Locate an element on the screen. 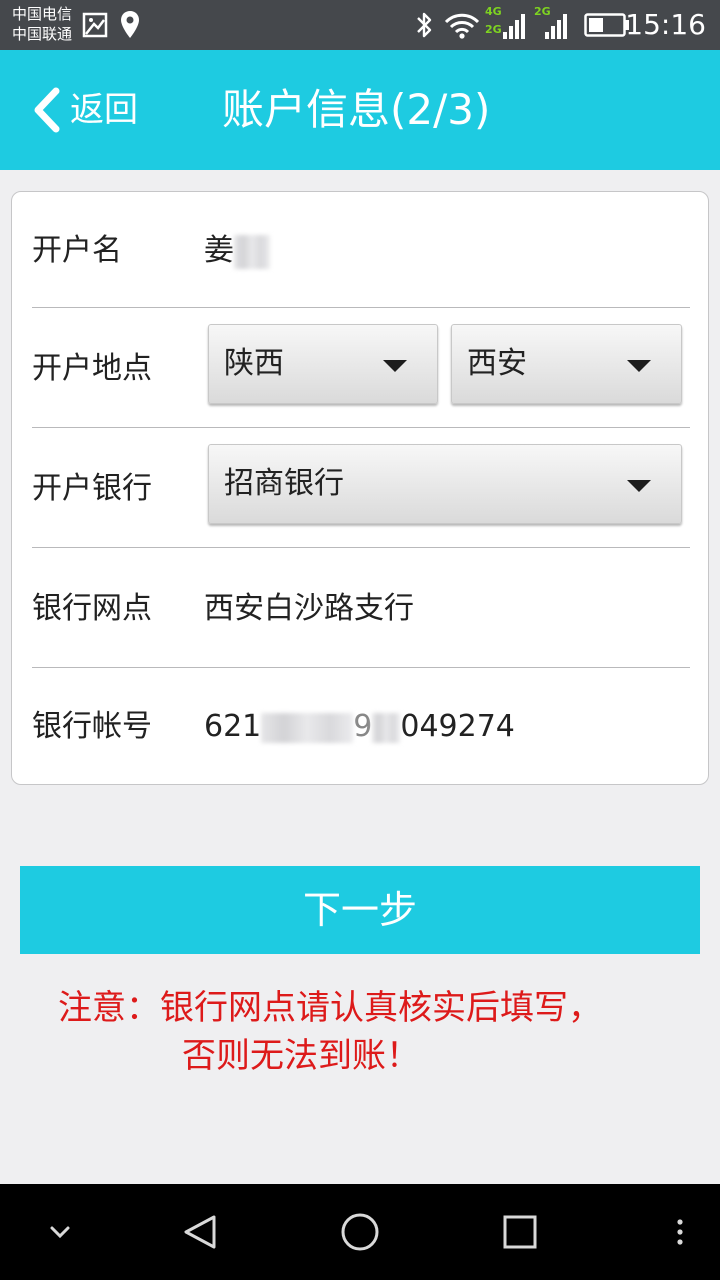 This screenshot has height=1280, width=720. nav-home-button is located at coordinates (360, 1232).